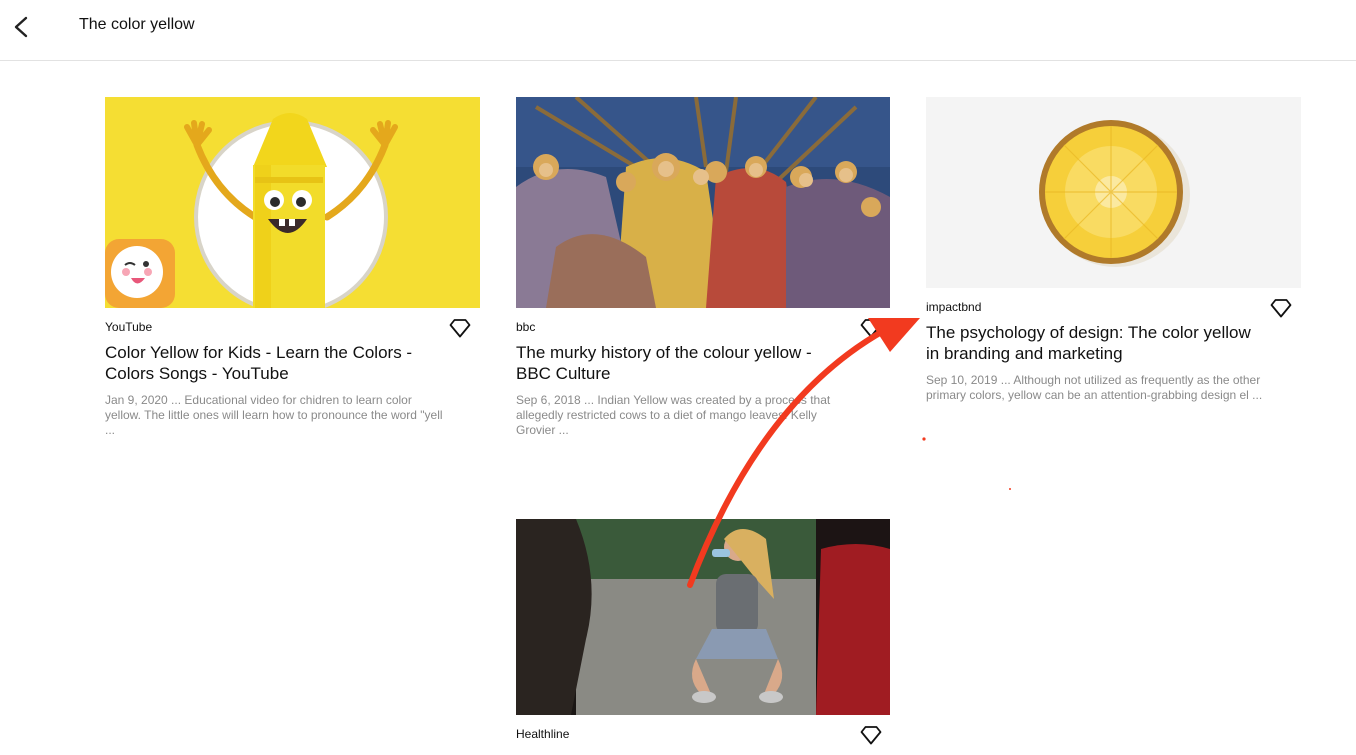 The height and width of the screenshot is (755, 1356). What do you see at coordinates (543, 734) in the screenshot?
I see `result-source: Healthline` at bounding box center [543, 734].